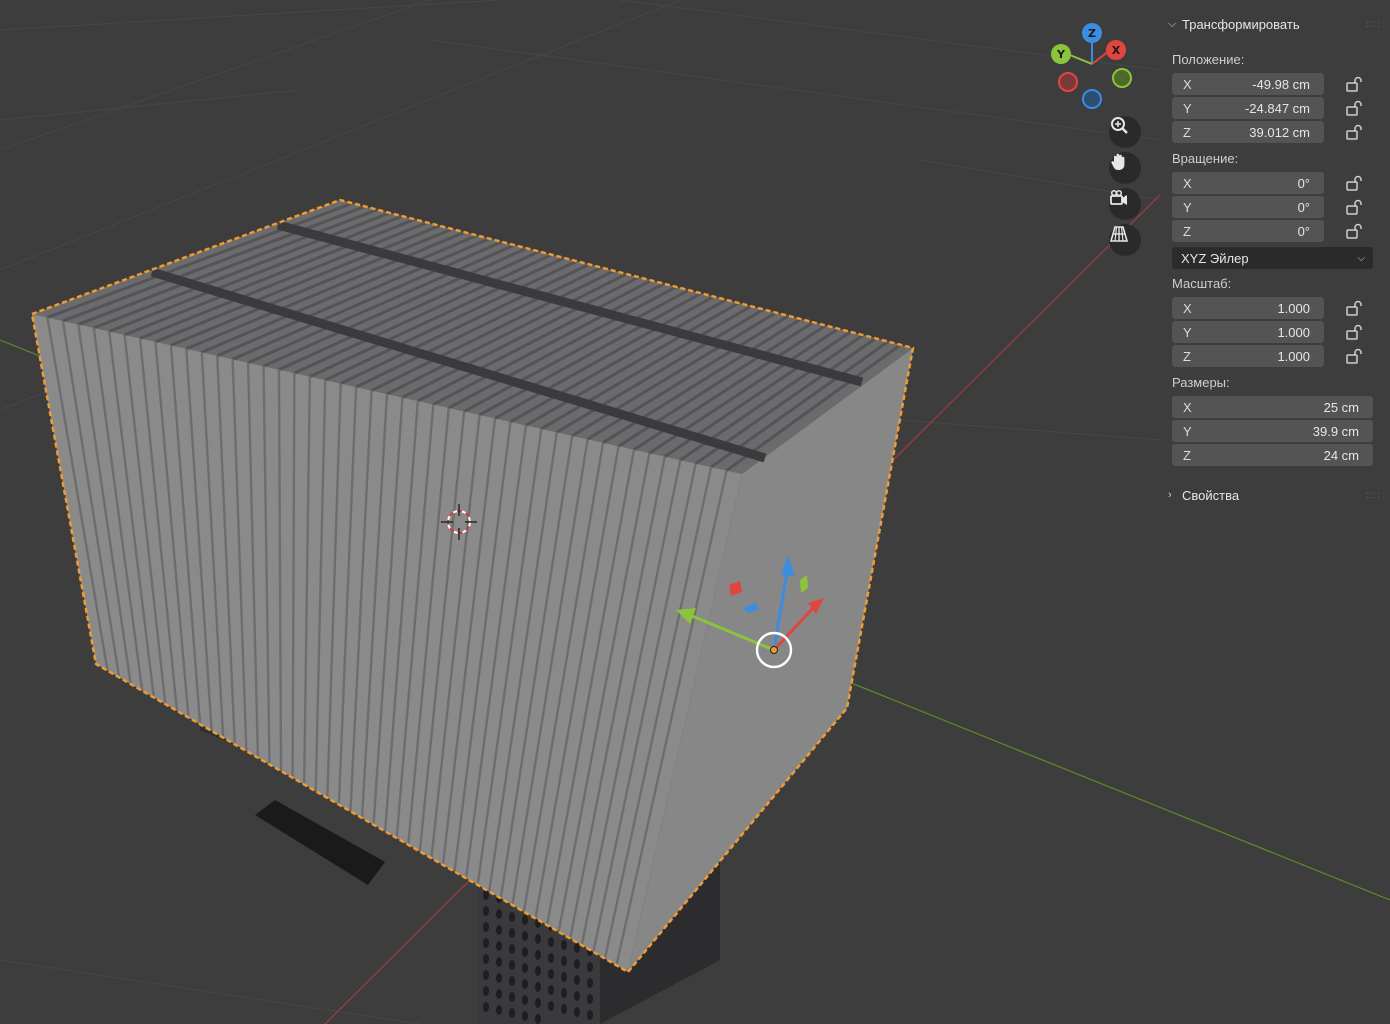 This screenshot has width=1390, height=1024. I want to click on projection-toggle-button, so click(1125, 240).